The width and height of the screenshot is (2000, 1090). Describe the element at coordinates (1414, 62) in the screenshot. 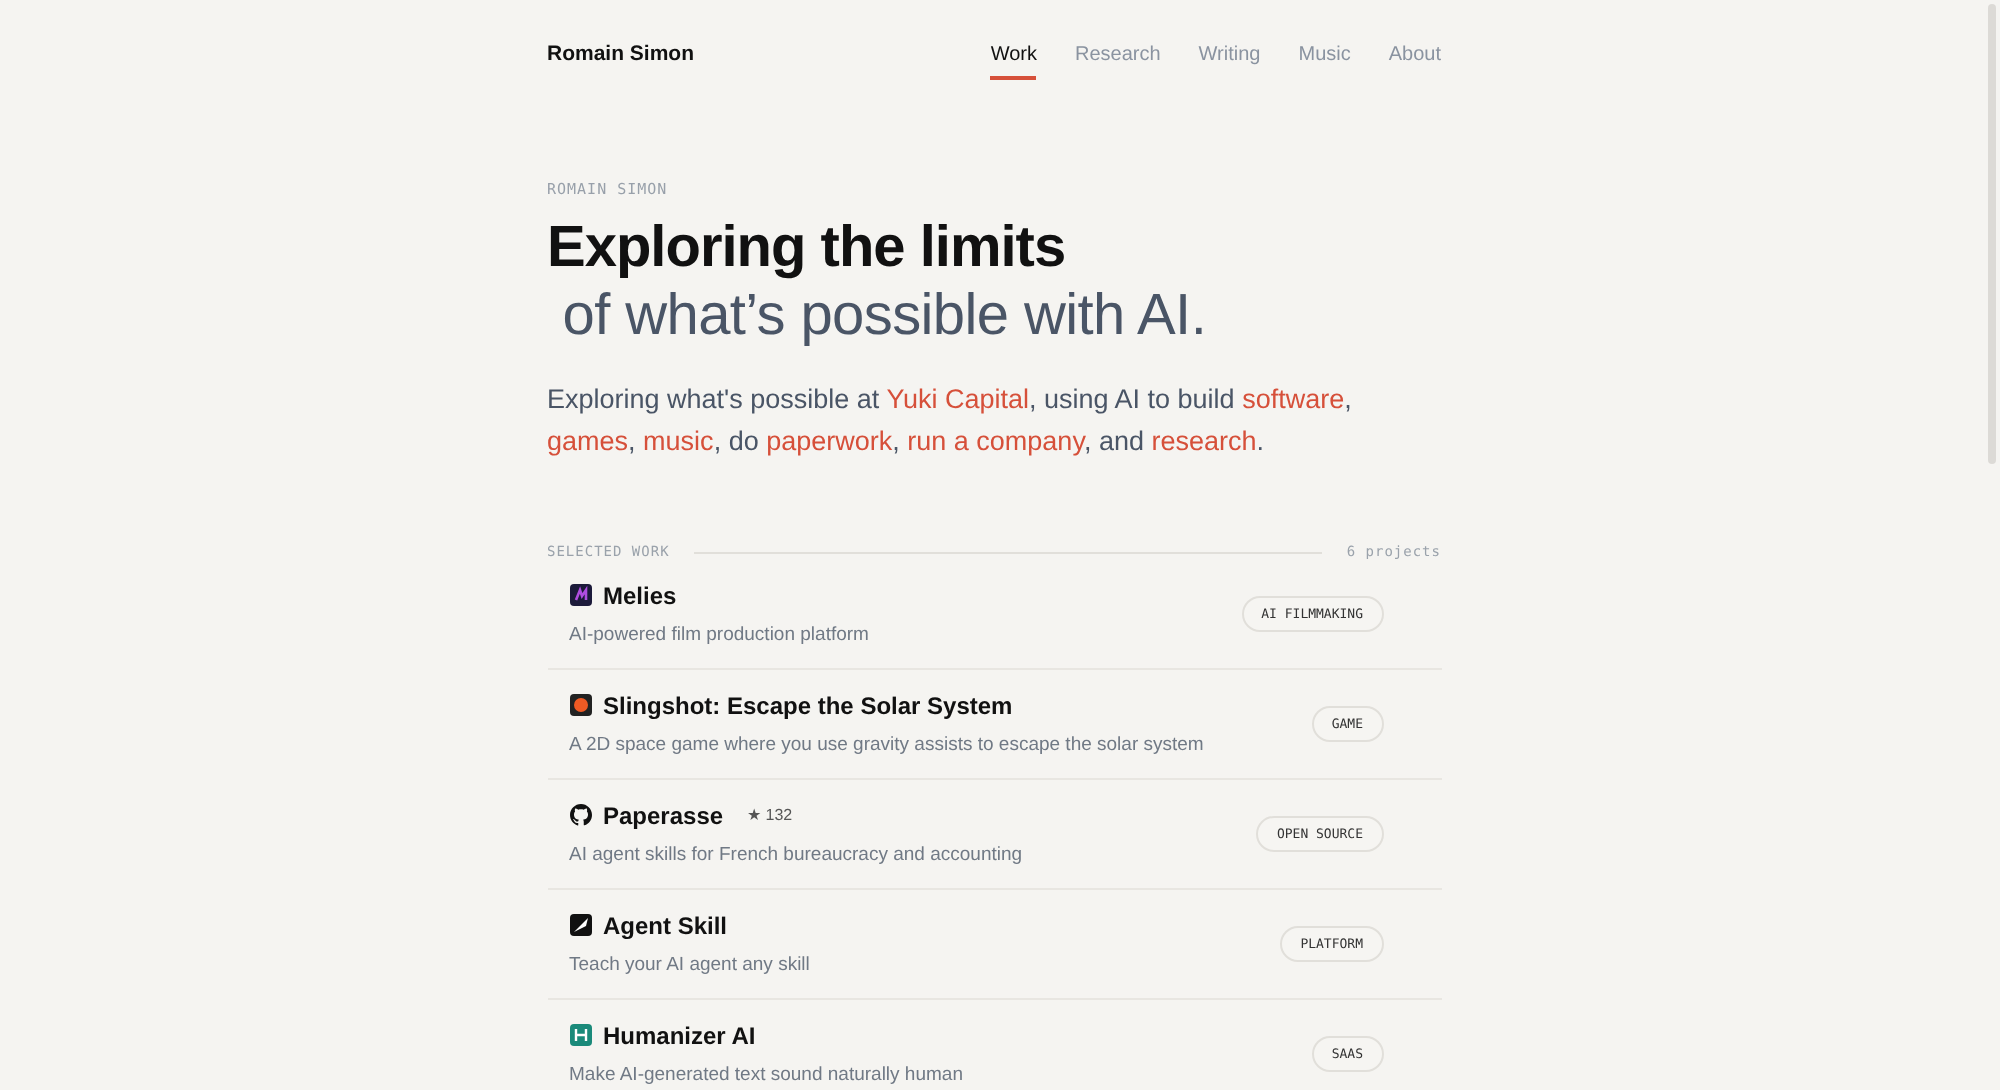

I see `nav-link: About` at that location.